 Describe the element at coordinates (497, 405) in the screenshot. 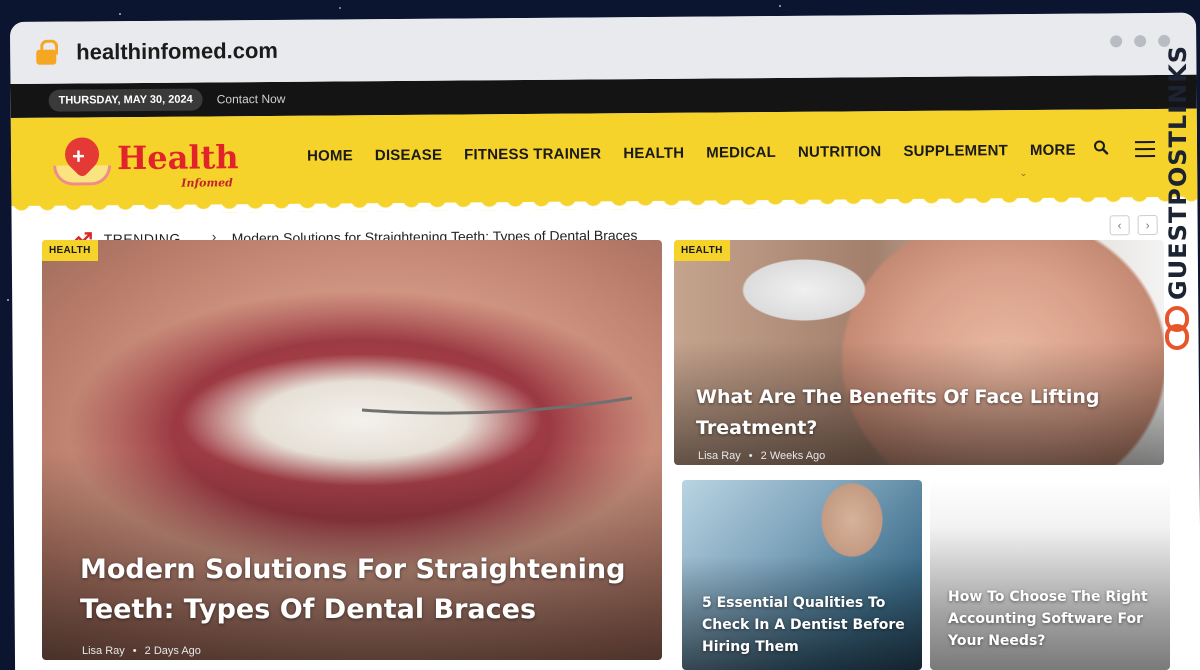

I see `braces-illustration` at that location.